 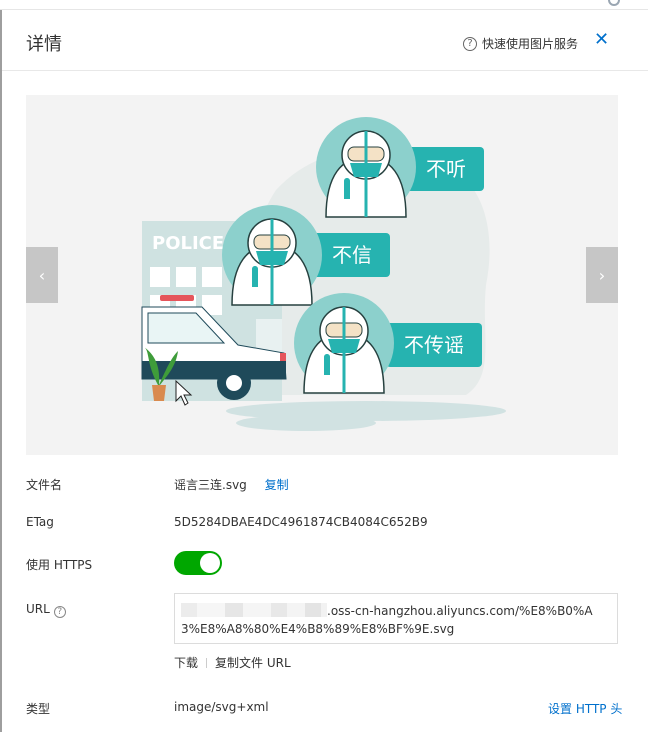 I want to click on copy-url-link: 复制文件 URL, so click(x=253, y=663).